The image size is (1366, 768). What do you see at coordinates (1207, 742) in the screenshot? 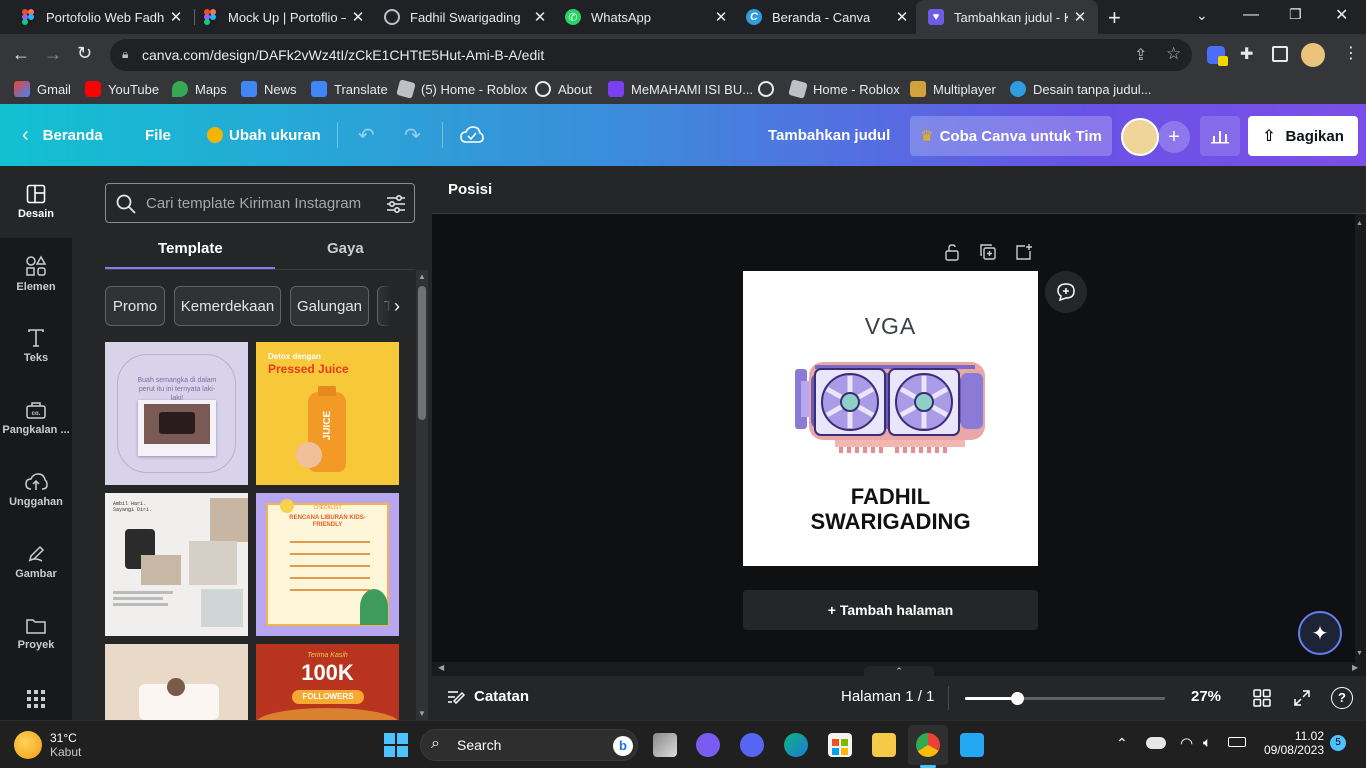
I see `volume-icon: 🔈︎` at bounding box center [1207, 742].